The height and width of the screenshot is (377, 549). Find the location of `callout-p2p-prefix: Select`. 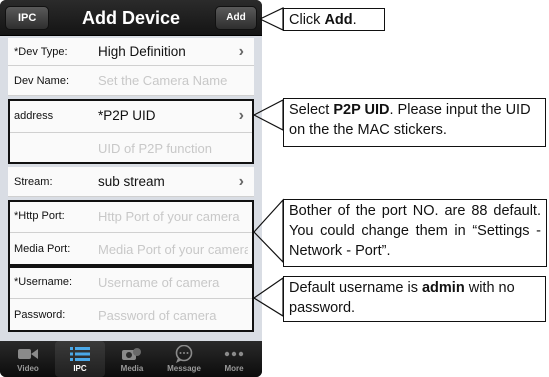

callout-p2p-prefix: Select is located at coordinates (311, 110).